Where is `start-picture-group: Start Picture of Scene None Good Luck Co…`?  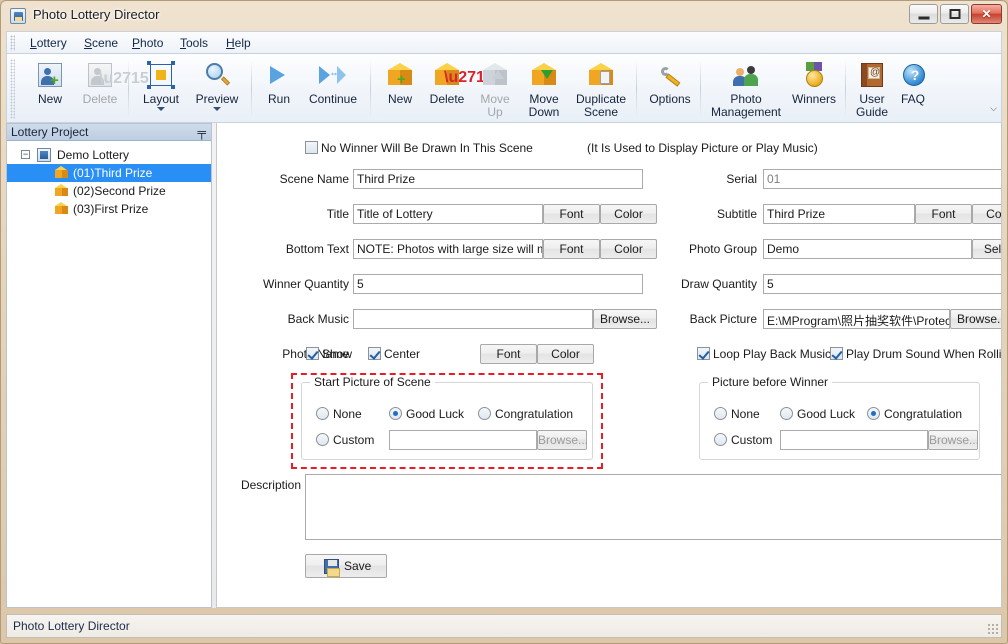
start-picture-group: Start Picture of Scene None Good Luck Co… is located at coordinates (447, 417).